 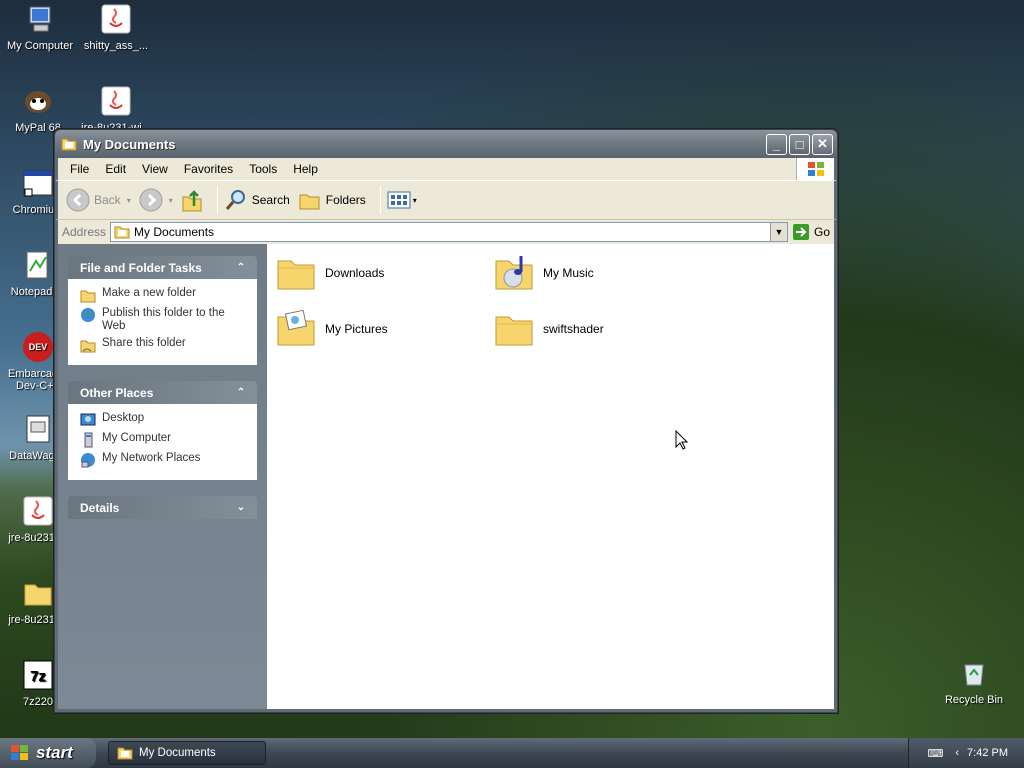 I want to click on menu-favorites: Favorites, so click(x=208, y=169).